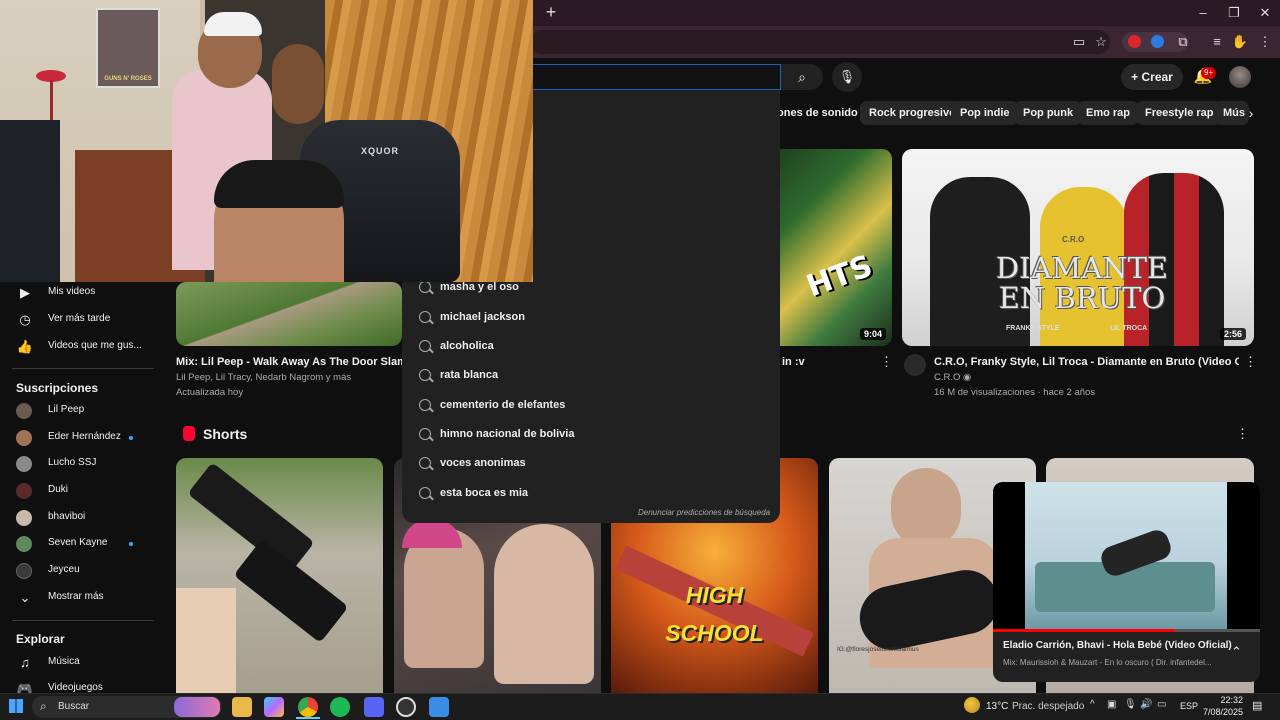 The height and width of the screenshot is (720, 1280). What do you see at coordinates (952, 377) in the screenshot?
I see `video-channel: C.R.O ◉` at bounding box center [952, 377].